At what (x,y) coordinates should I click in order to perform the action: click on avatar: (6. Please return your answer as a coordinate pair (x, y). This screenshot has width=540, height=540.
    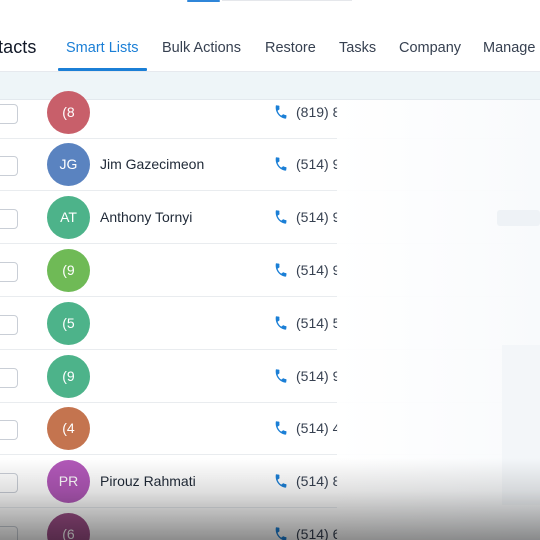
    Looking at the image, I should click on (68, 526).